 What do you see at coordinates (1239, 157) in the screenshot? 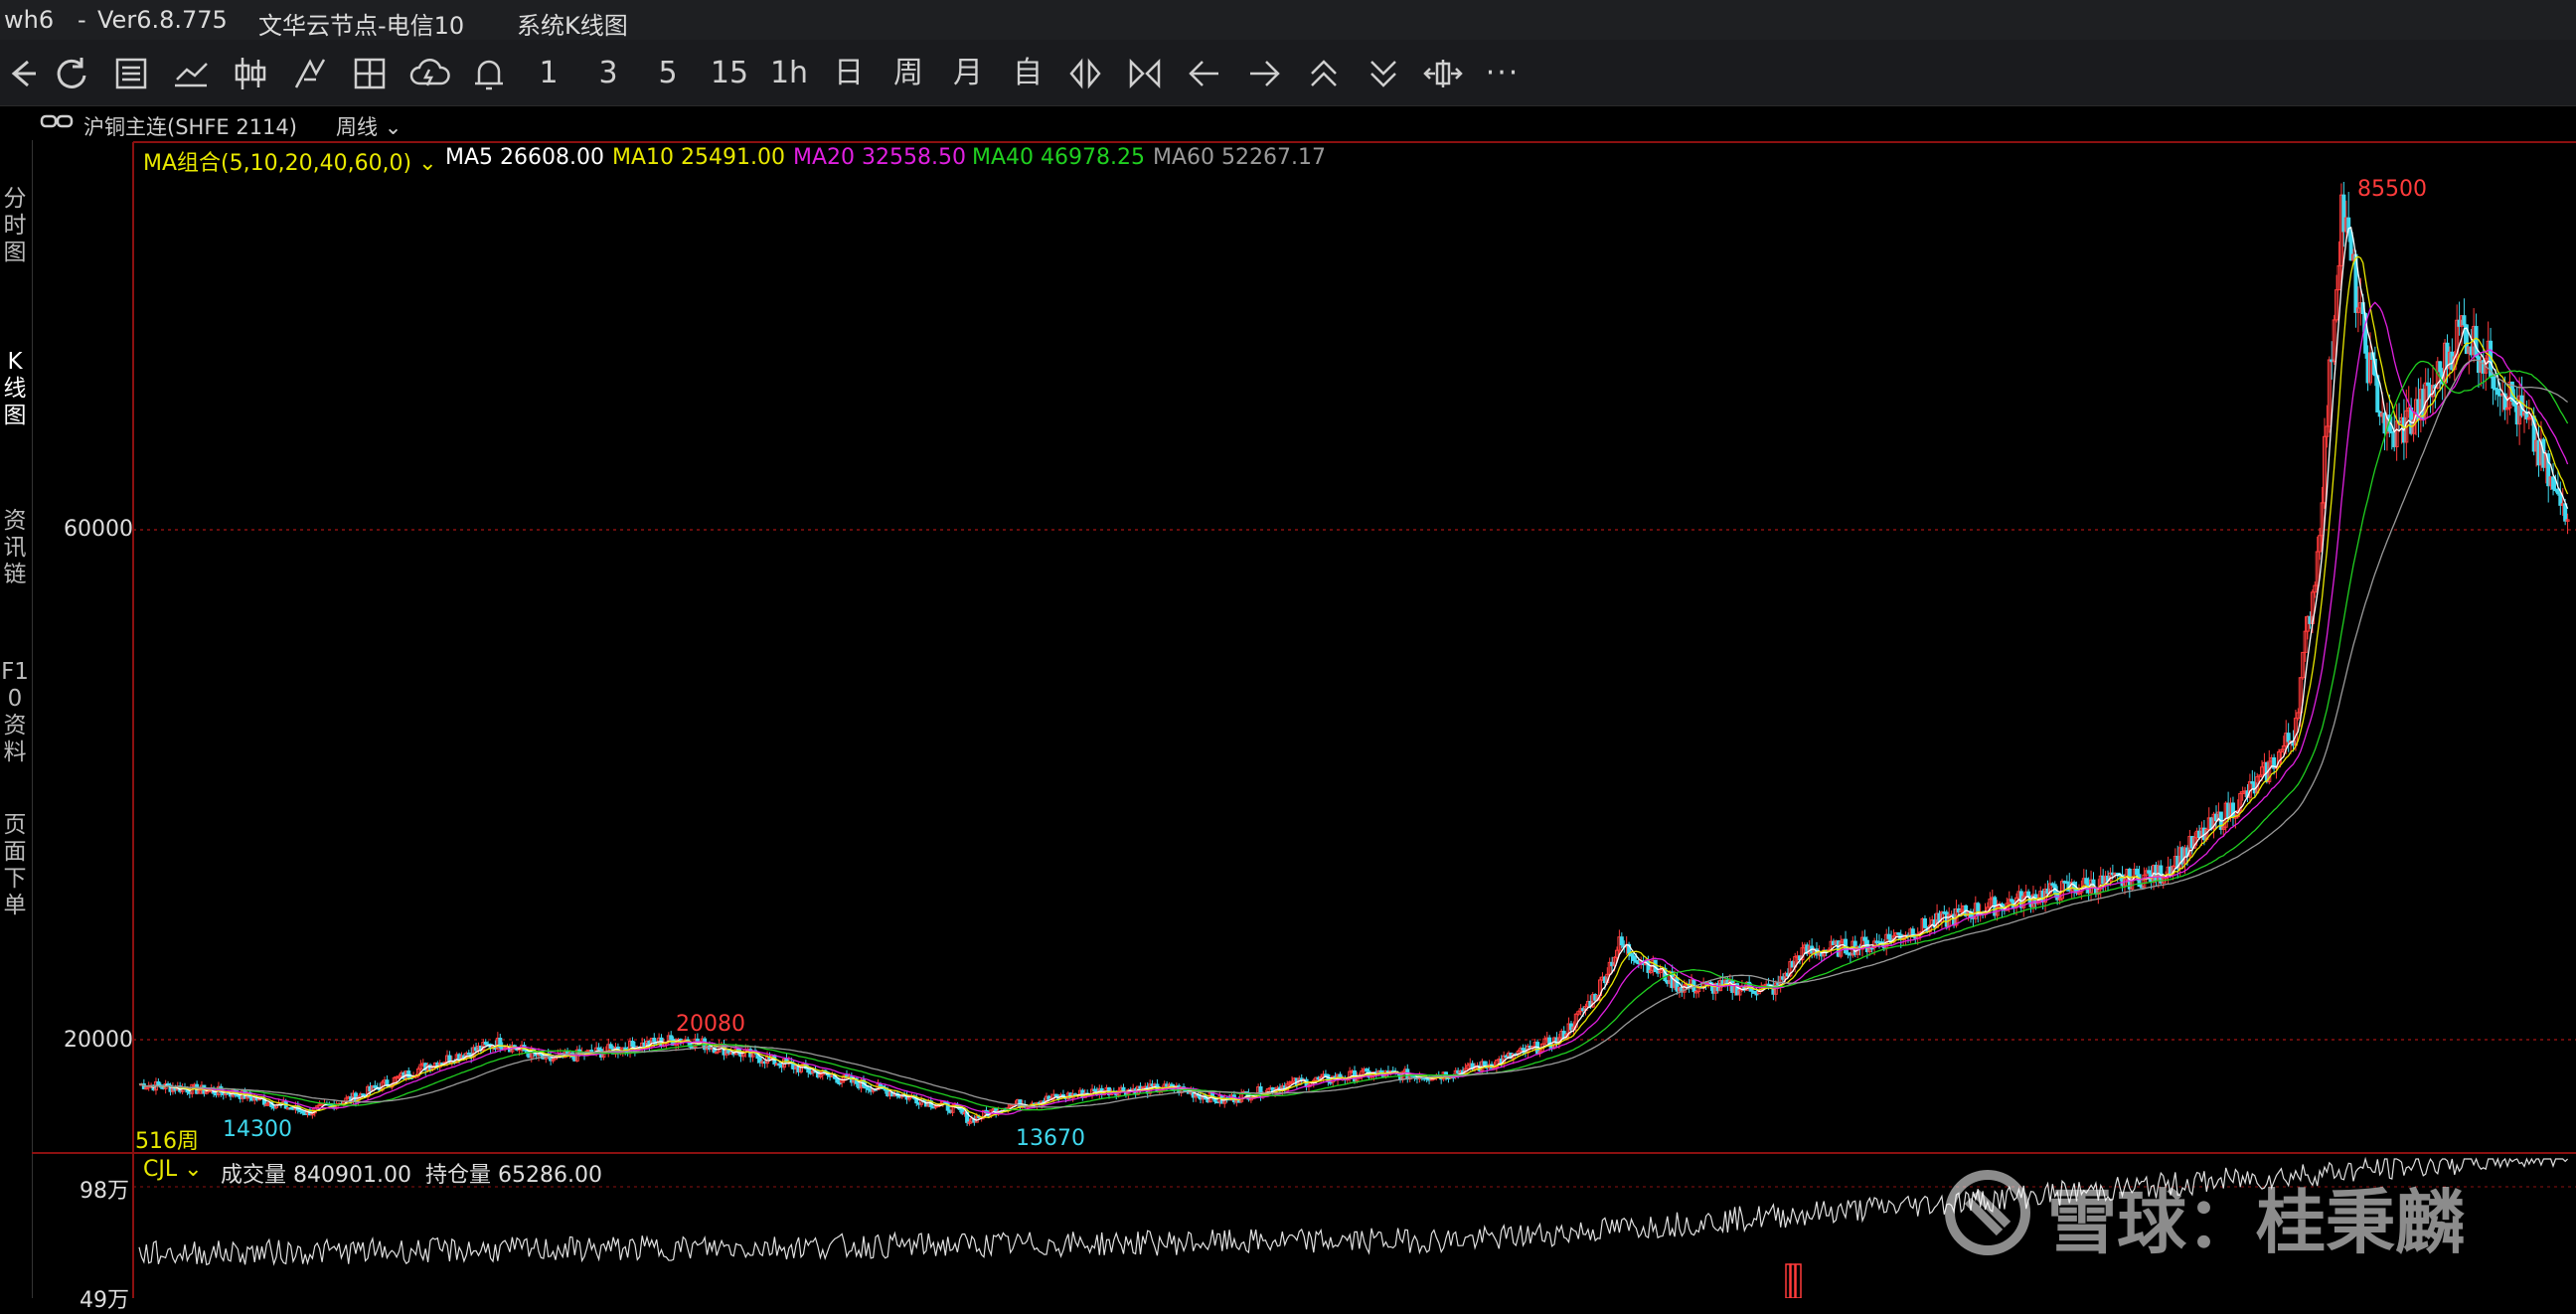
I see `ma60-value: MA60 52267.17` at bounding box center [1239, 157].